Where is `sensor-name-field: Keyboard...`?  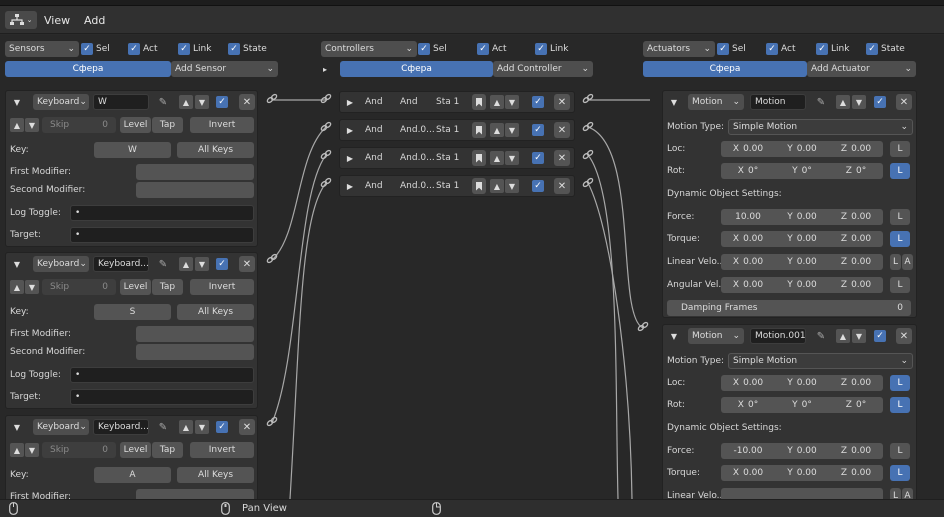
sensor-name-field: Keyboard... is located at coordinates (121, 264).